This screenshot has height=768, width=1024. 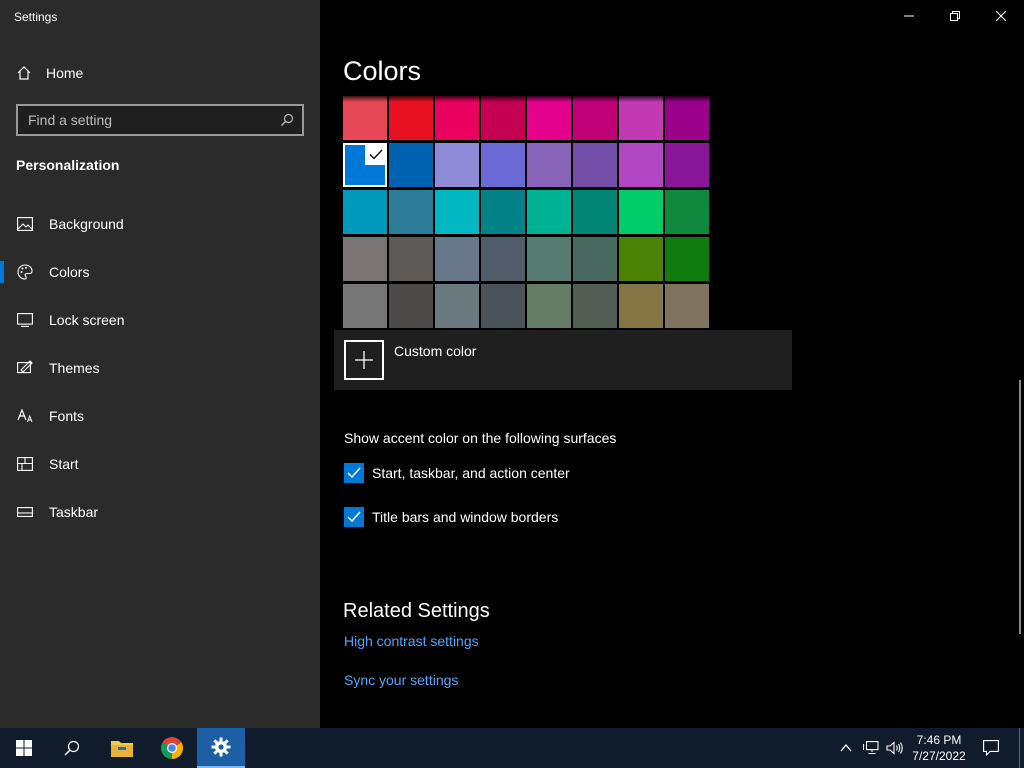 I want to click on file-explorer-button, so click(x=122, y=748).